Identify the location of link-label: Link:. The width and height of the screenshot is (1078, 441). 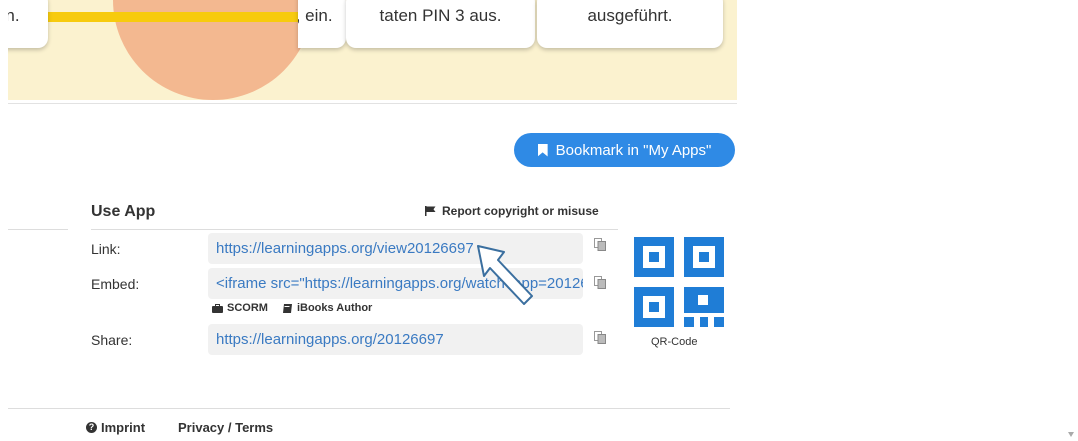
(106, 249).